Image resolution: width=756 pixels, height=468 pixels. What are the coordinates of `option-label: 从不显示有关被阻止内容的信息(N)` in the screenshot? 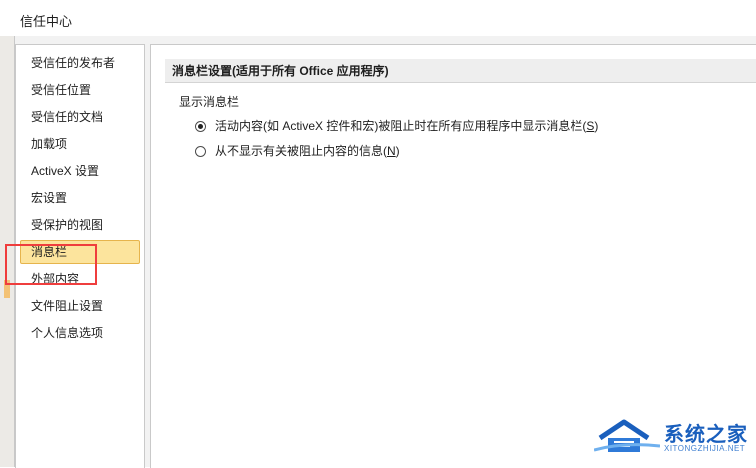 It's located at (307, 151).